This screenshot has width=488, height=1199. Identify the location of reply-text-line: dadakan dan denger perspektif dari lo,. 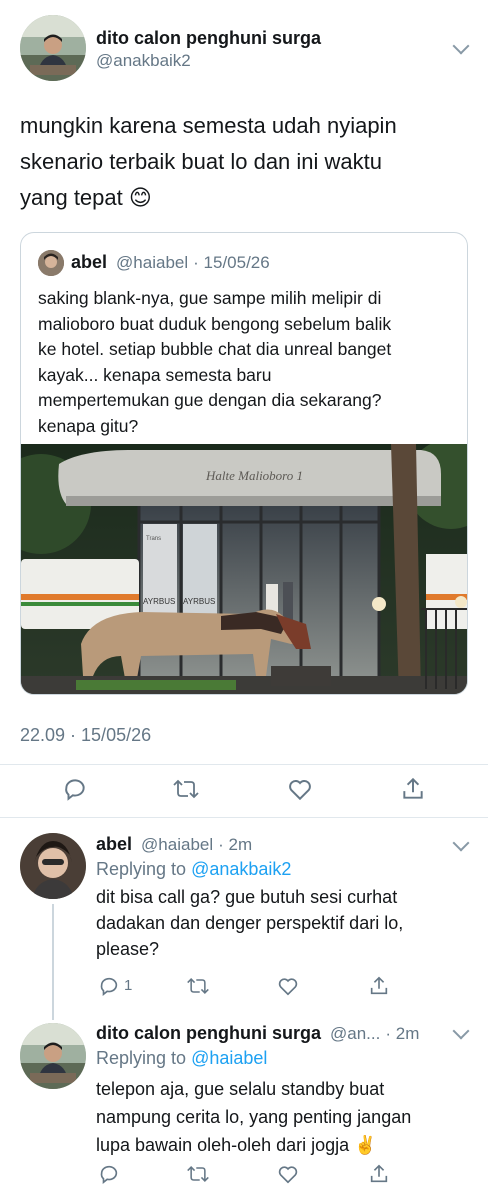
(250, 923).